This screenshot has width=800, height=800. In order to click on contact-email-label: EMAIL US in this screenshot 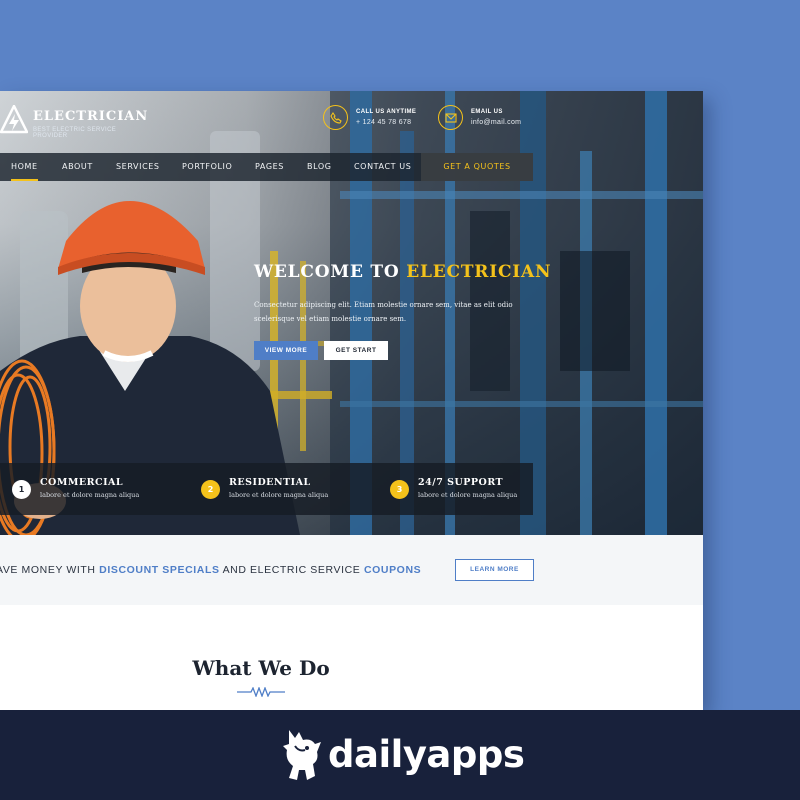, I will do `click(487, 112)`.